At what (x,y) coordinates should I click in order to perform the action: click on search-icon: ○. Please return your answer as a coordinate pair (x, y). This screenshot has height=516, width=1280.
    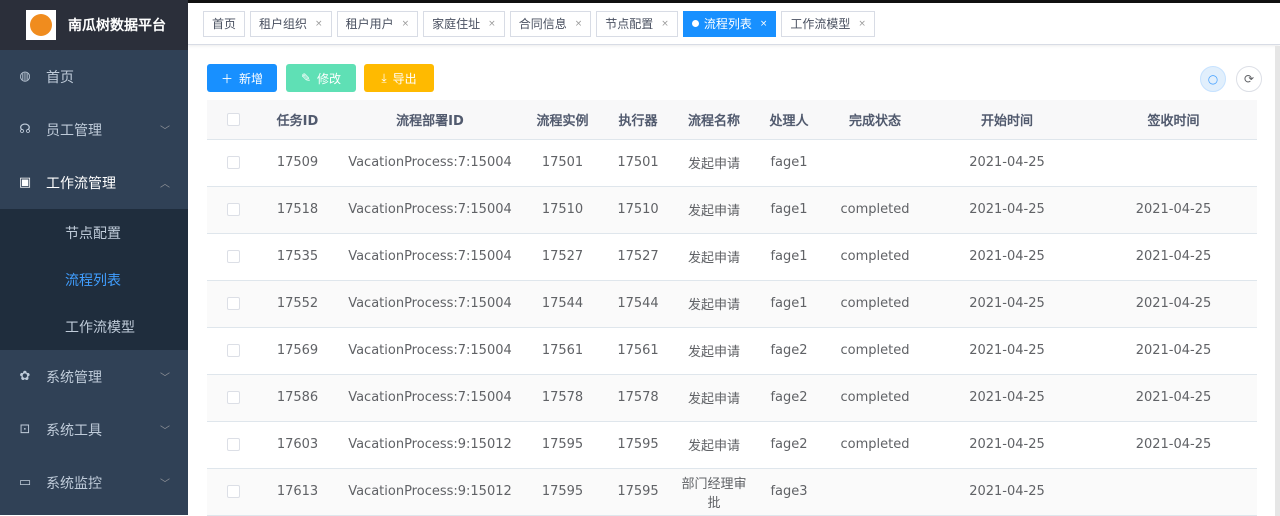
    Looking at the image, I should click on (1213, 79).